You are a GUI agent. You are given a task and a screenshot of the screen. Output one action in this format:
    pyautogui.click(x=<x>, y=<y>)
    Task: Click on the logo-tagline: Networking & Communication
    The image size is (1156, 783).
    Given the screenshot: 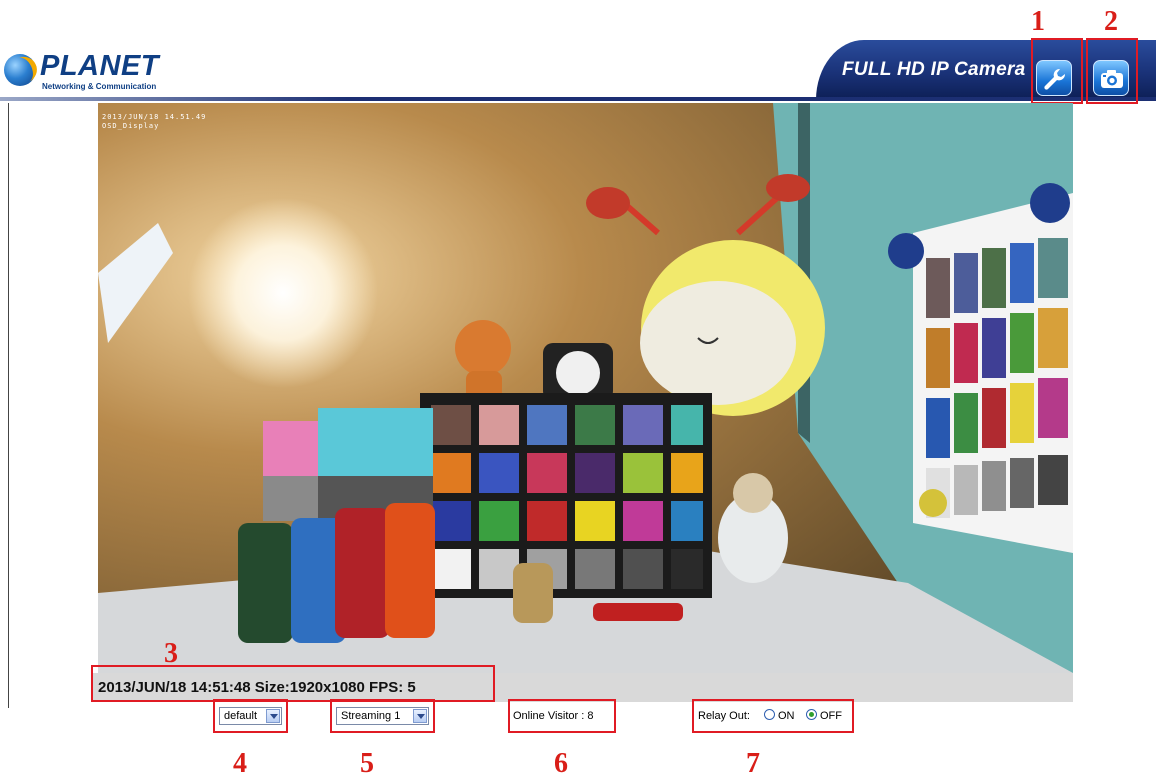 What is the action you would take?
    pyautogui.click(x=99, y=86)
    